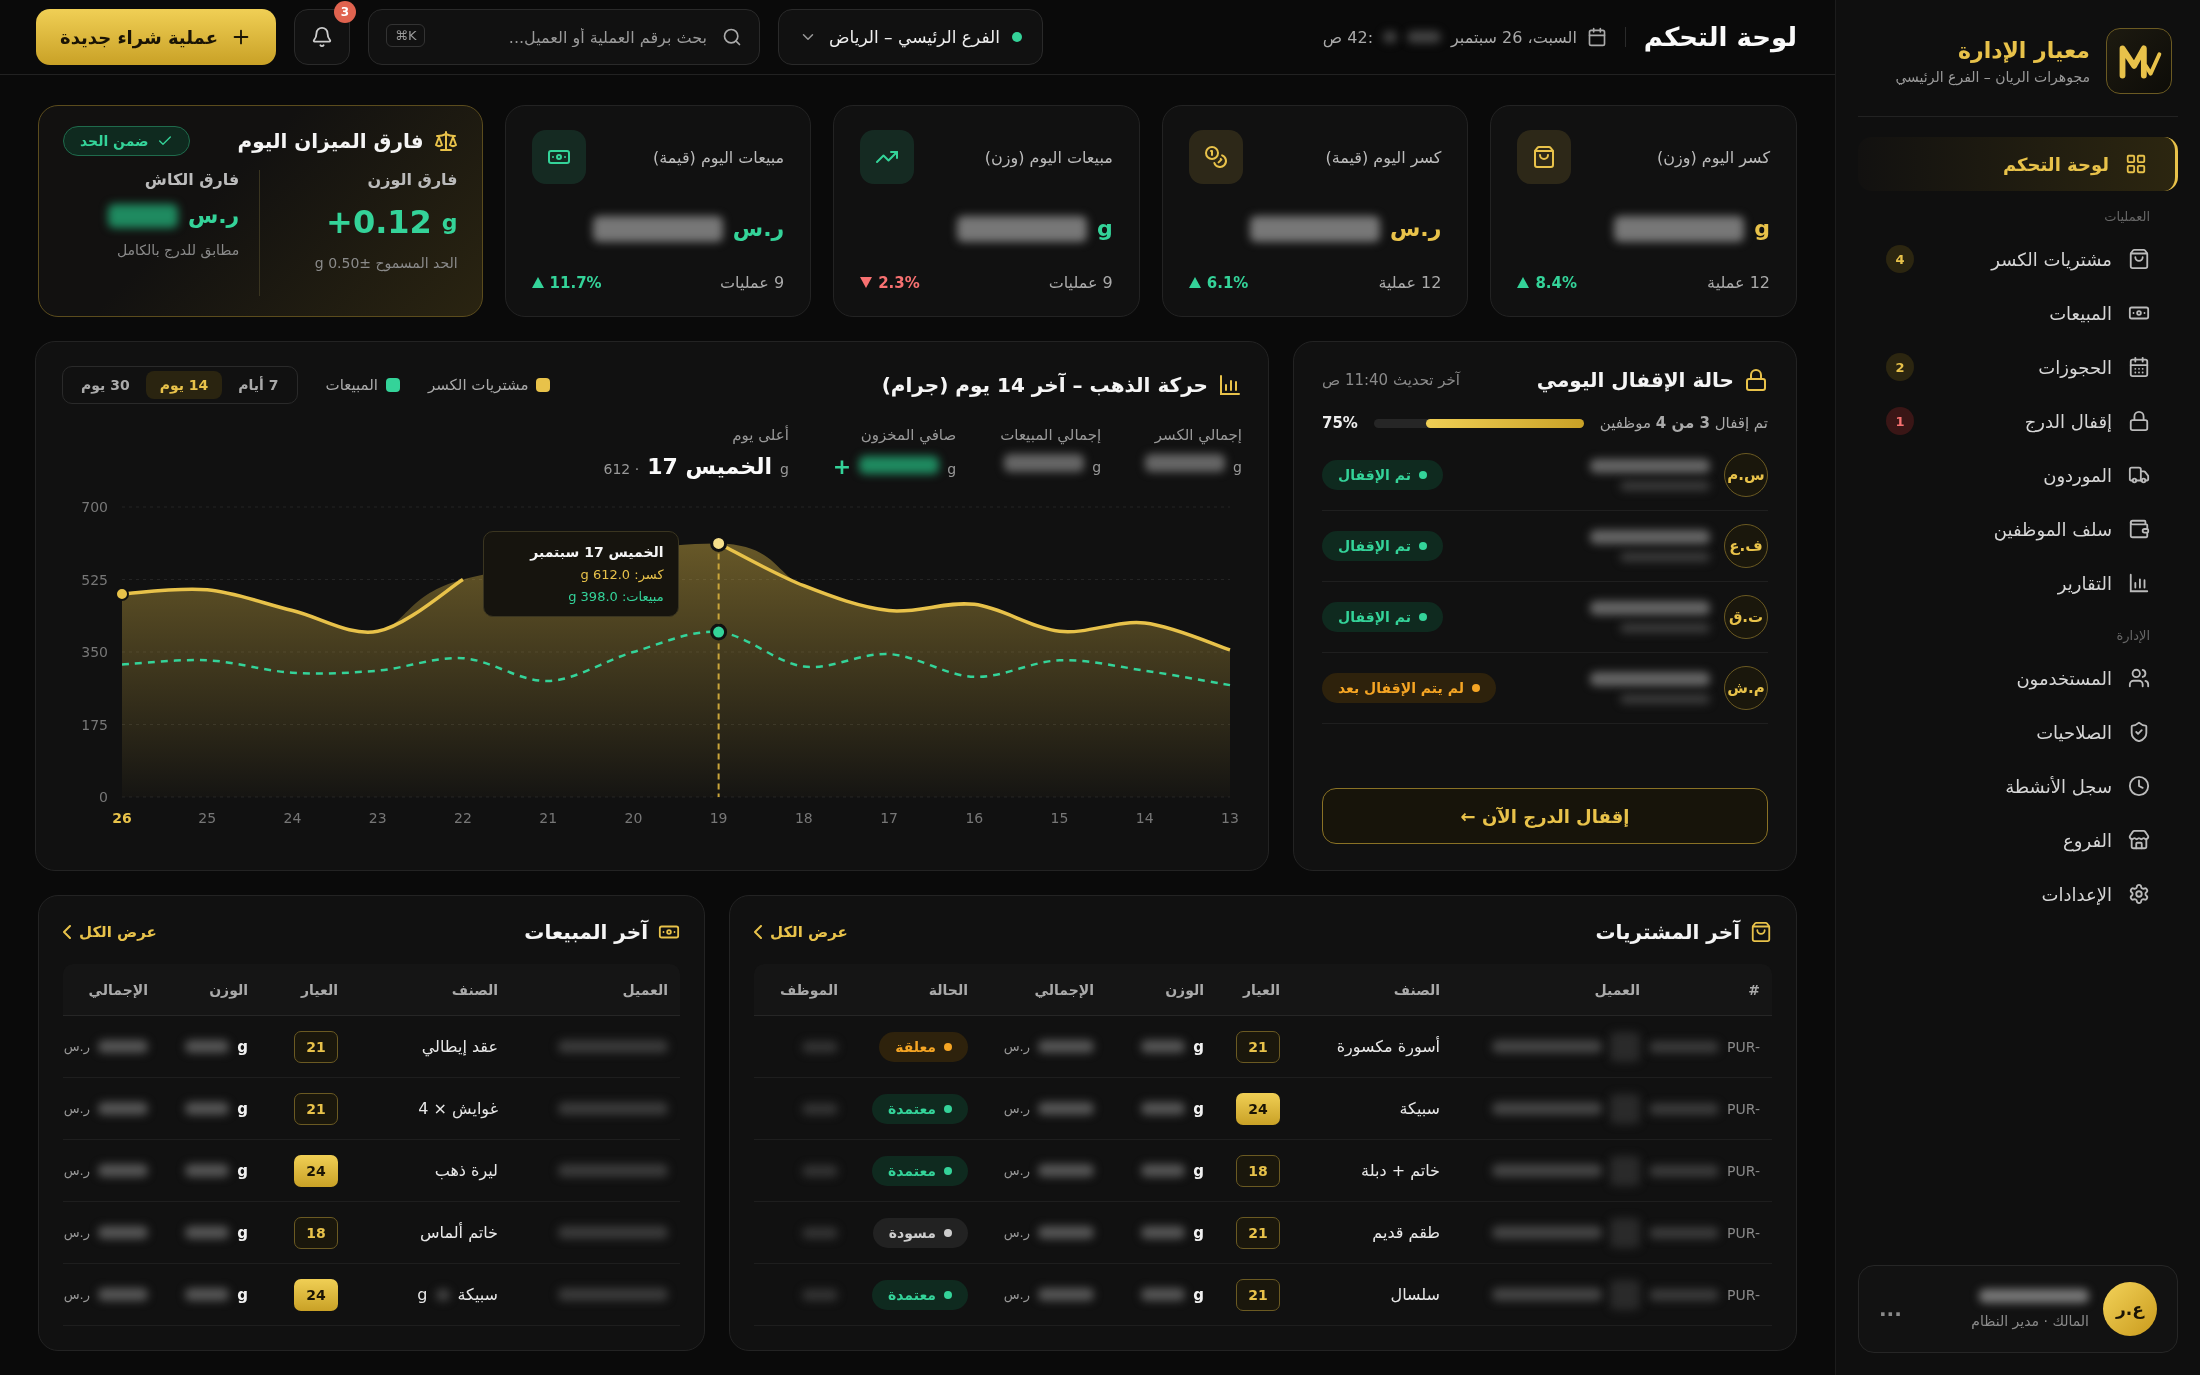  Describe the element at coordinates (2133, 636) in the screenshot. I see `nav-section-title: الإدارة` at that location.